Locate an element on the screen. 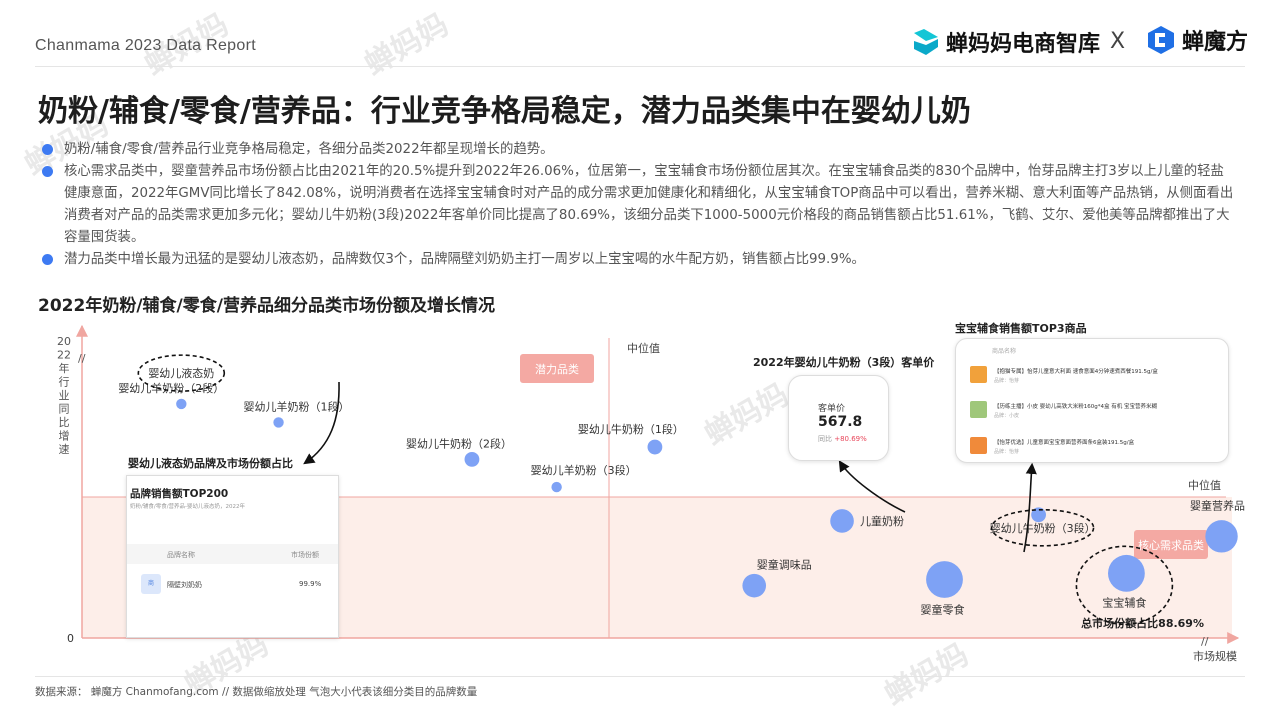 This screenshot has height=720, width=1280. footer-divider is located at coordinates (640, 676).